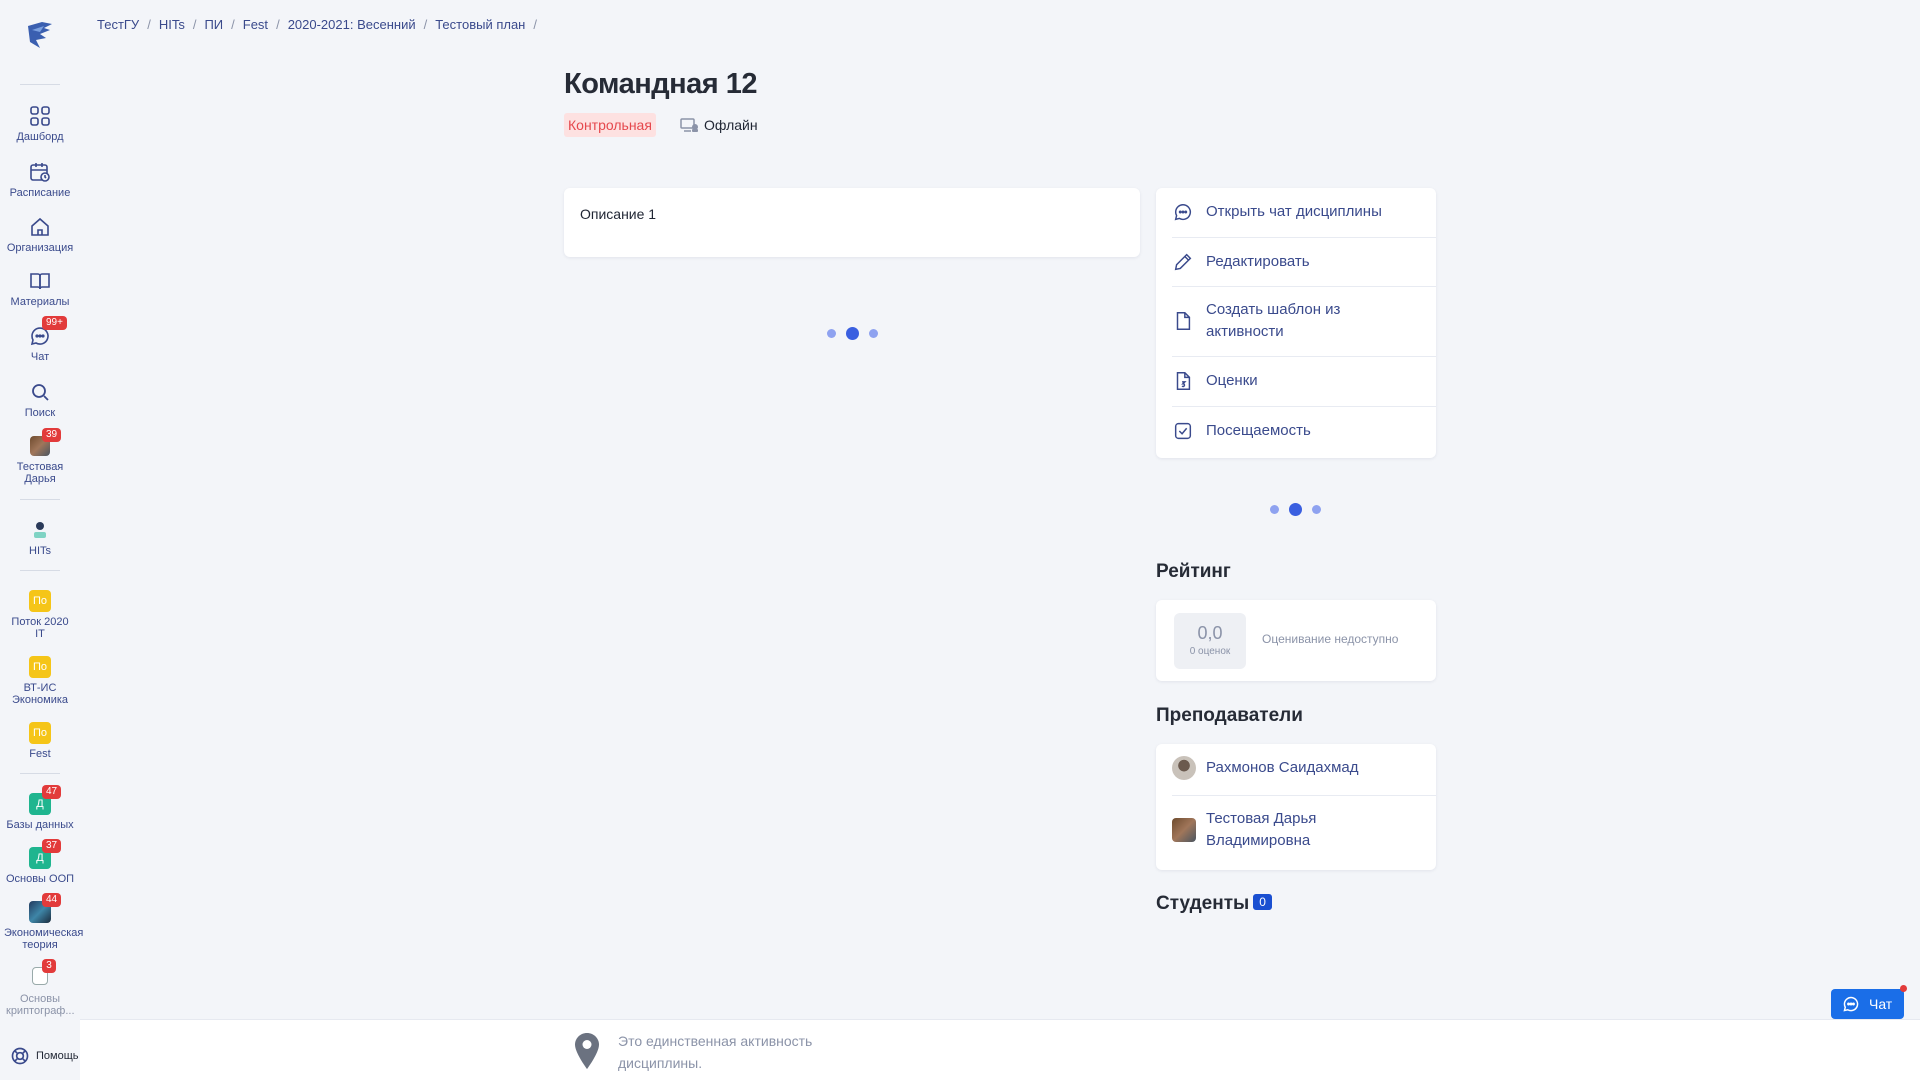  I want to click on teacher-item: Рахмонов Саидахмад, so click(1265, 768).